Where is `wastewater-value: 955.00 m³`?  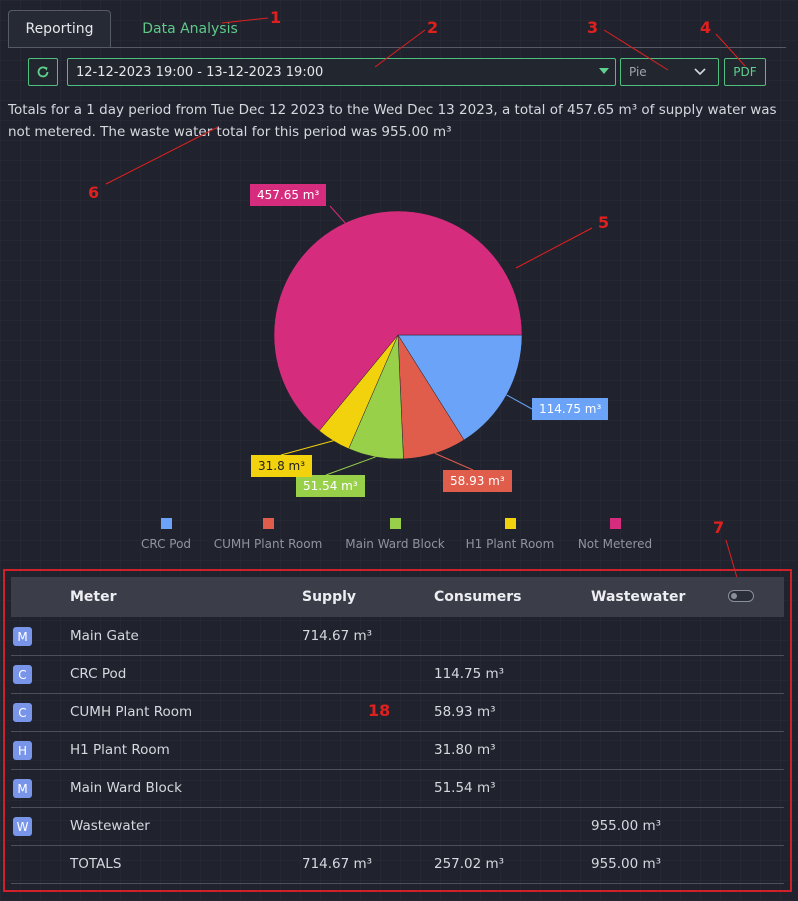
wastewater-value: 955.00 m³ is located at coordinates (626, 826).